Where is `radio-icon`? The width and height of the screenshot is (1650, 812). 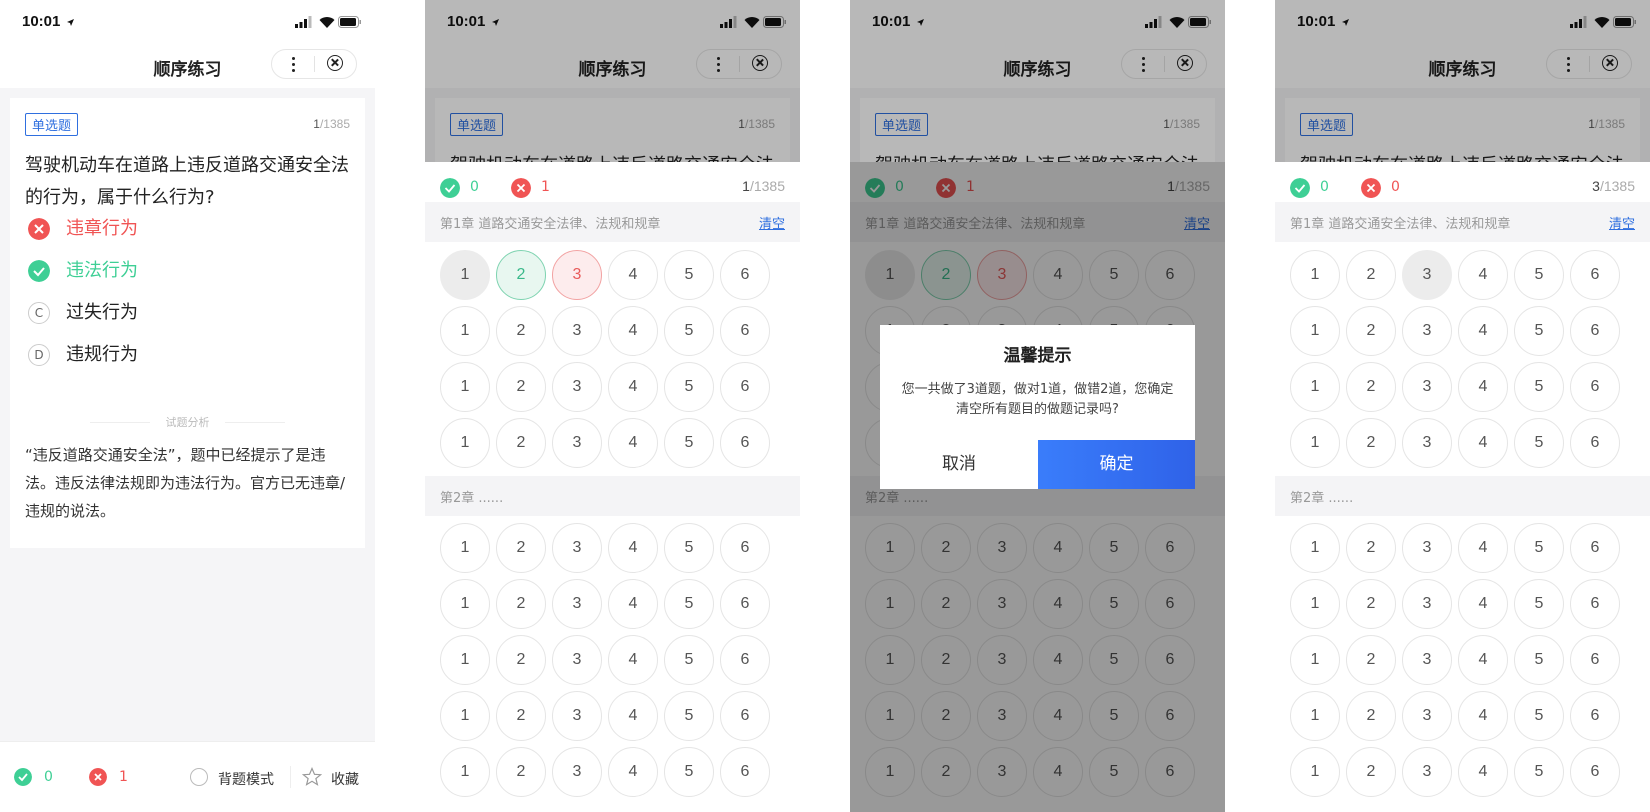 radio-icon is located at coordinates (199, 777).